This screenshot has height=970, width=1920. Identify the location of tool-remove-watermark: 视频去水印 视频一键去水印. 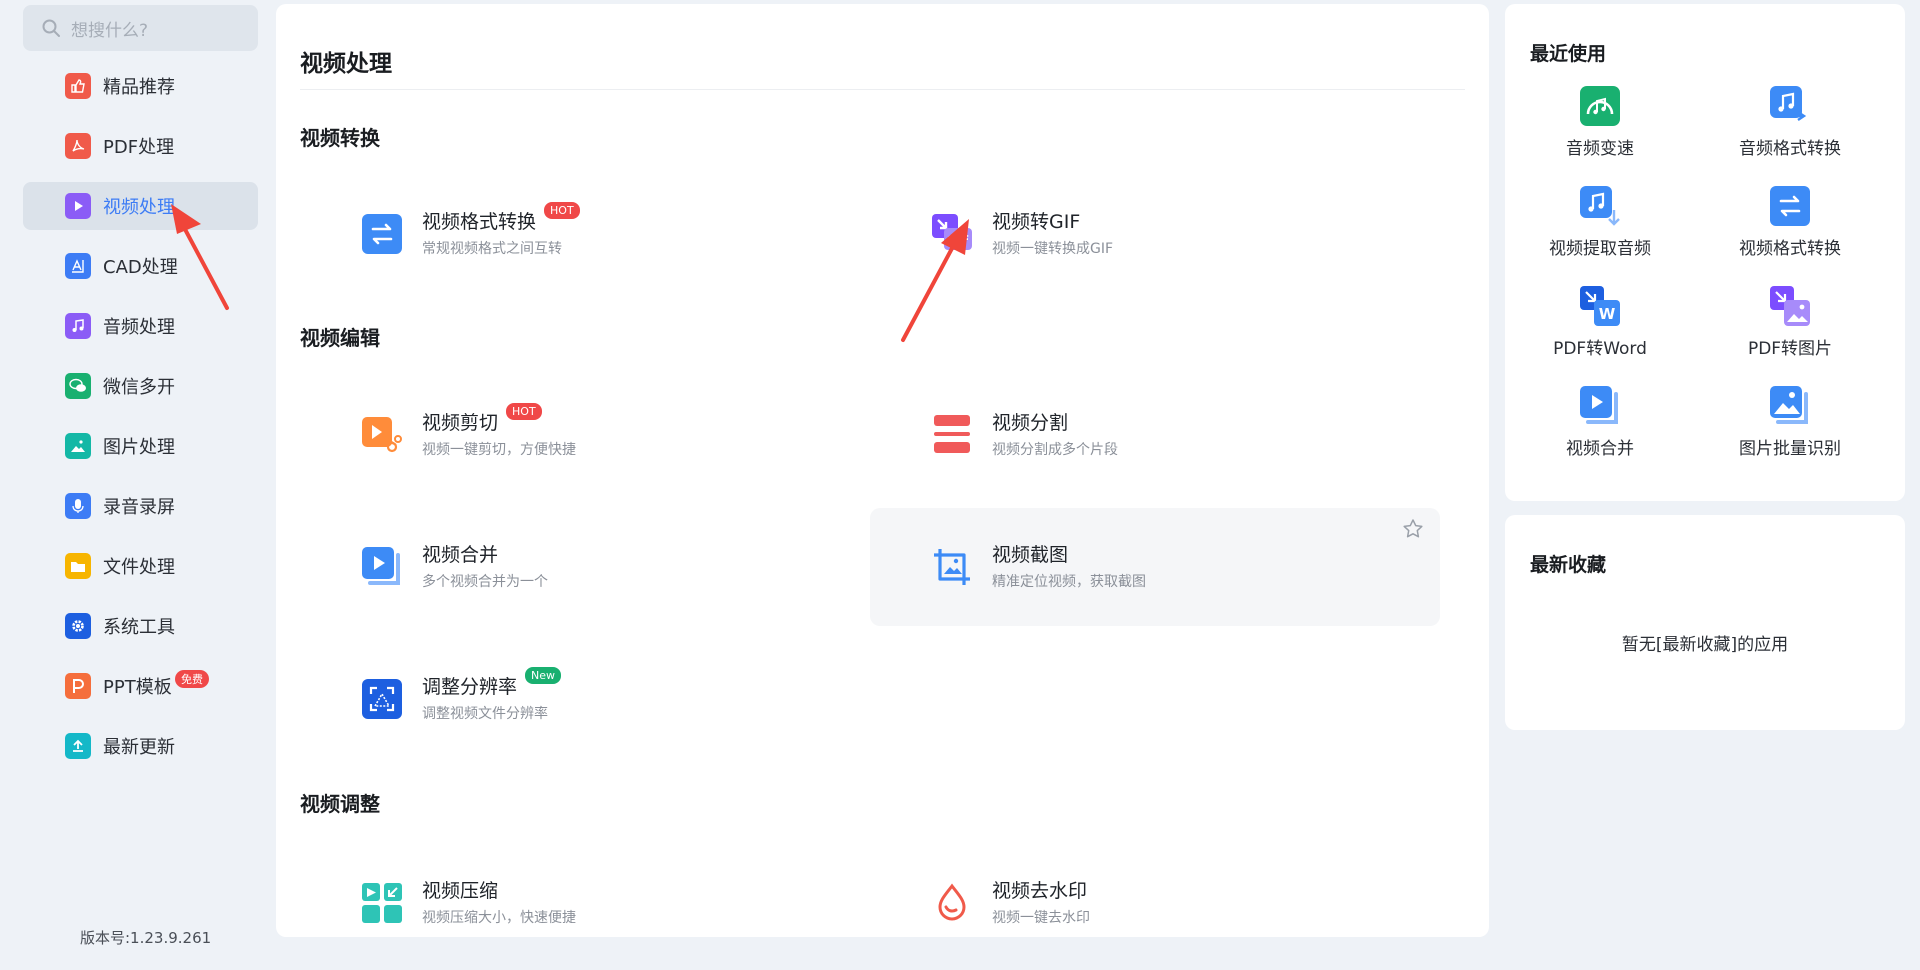
(1155, 890).